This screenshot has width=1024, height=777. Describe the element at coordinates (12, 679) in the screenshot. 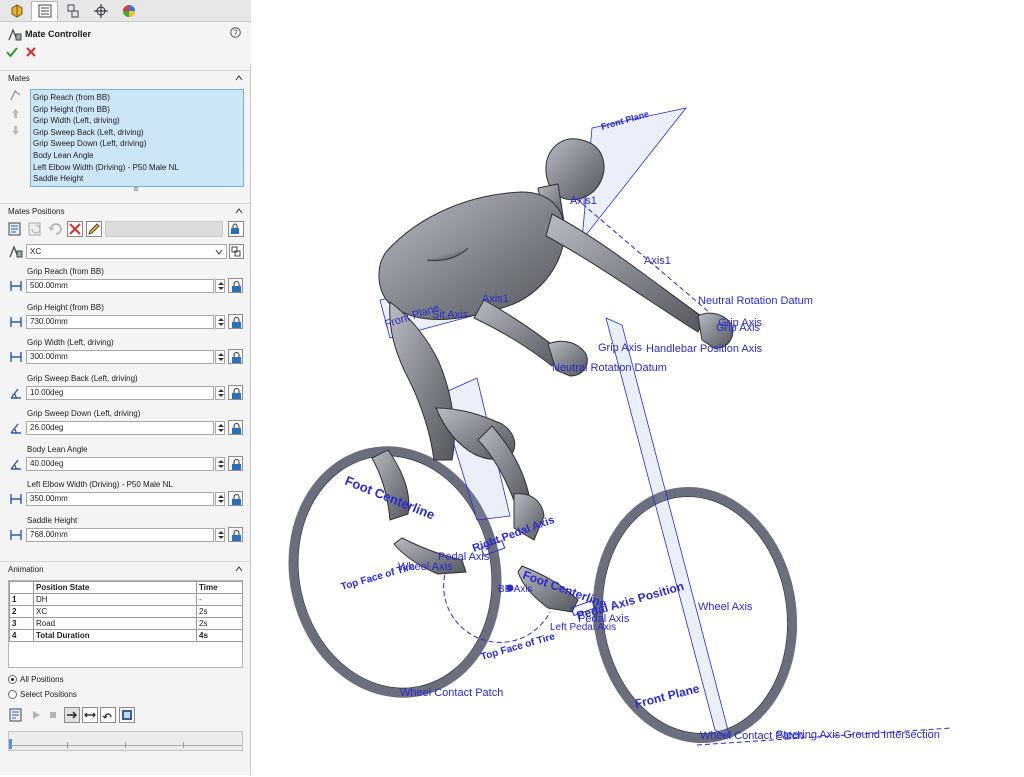

I see `all-positions-radio` at that location.